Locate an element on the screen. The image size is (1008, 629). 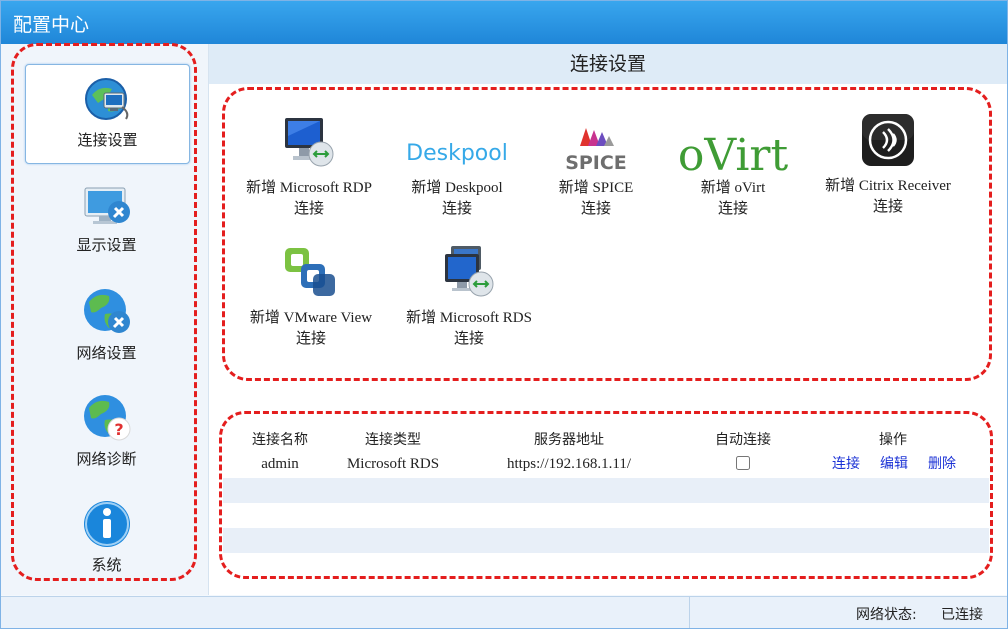
sidebar-item-system: 系统 is located at coordinates (106, 539).